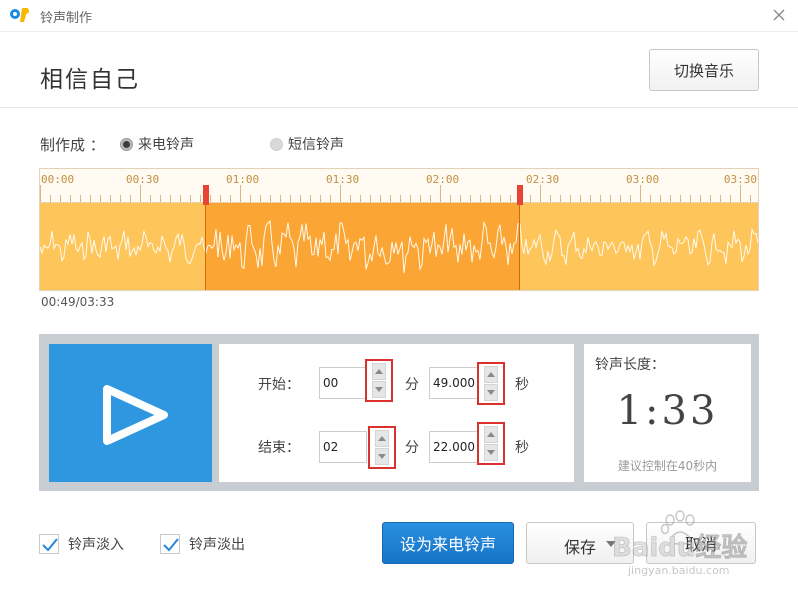  What do you see at coordinates (779, 15) in the screenshot?
I see `close-icon` at bounding box center [779, 15].